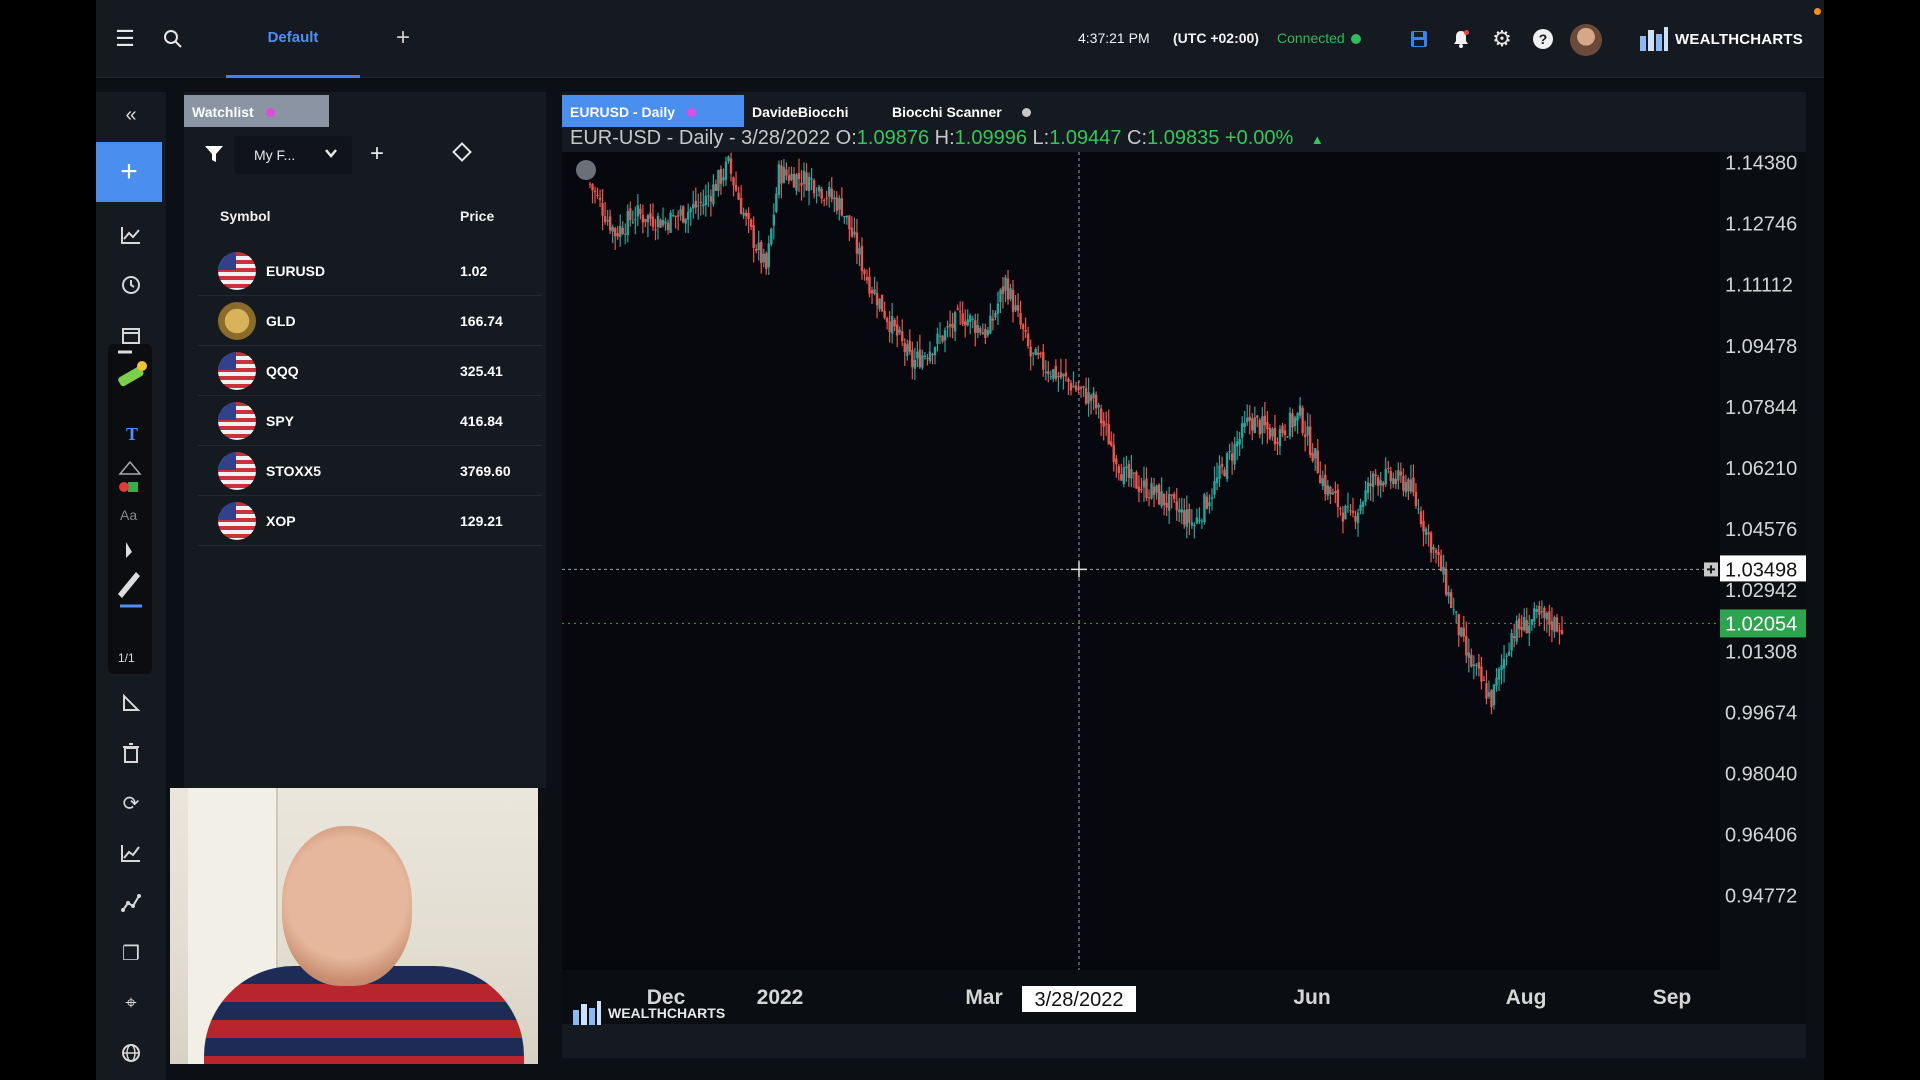 The image size is (1920, 1080). Describe the element at coordinates (700, 138) in the screenshot. I see `chart-title: EUR-USD - Daily - 3/28/2022` at that location.